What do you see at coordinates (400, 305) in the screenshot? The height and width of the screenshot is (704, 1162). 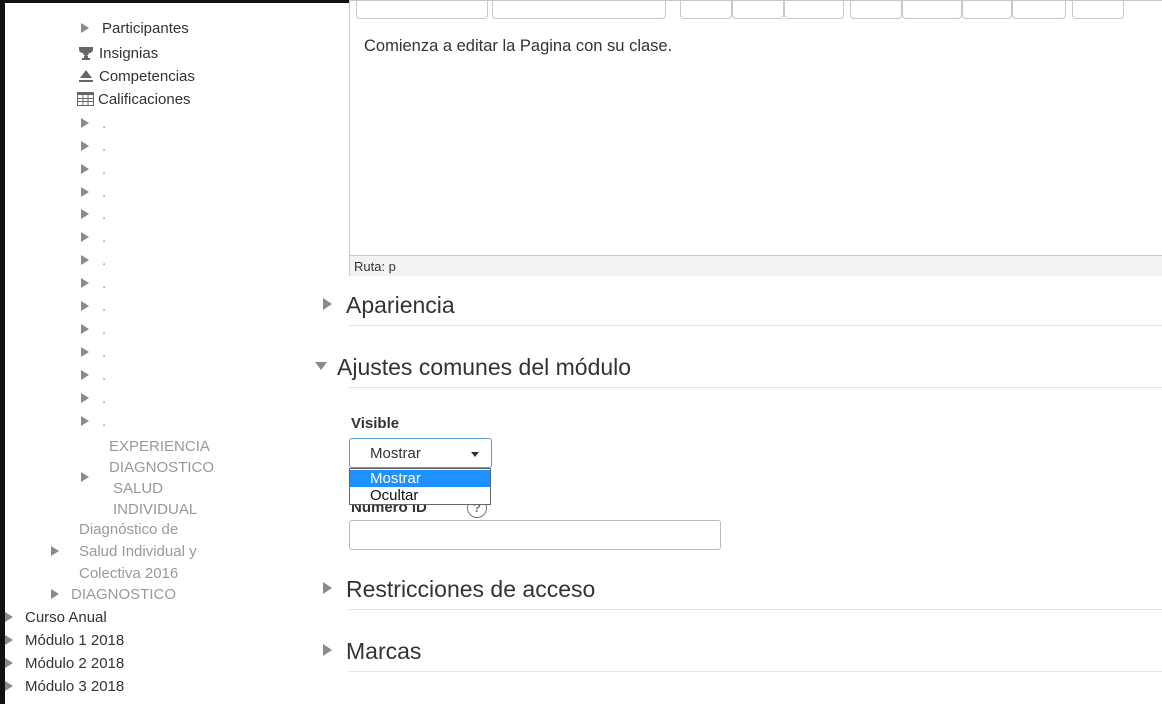 I see `section-apariencia-label: Apariencia` at bounding box center [400, 305].